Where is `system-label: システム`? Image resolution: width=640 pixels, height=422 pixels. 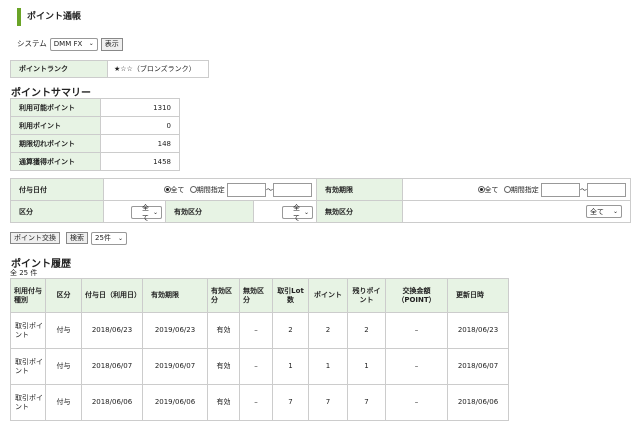 system-label: システム is located at coordinates (32, 43).